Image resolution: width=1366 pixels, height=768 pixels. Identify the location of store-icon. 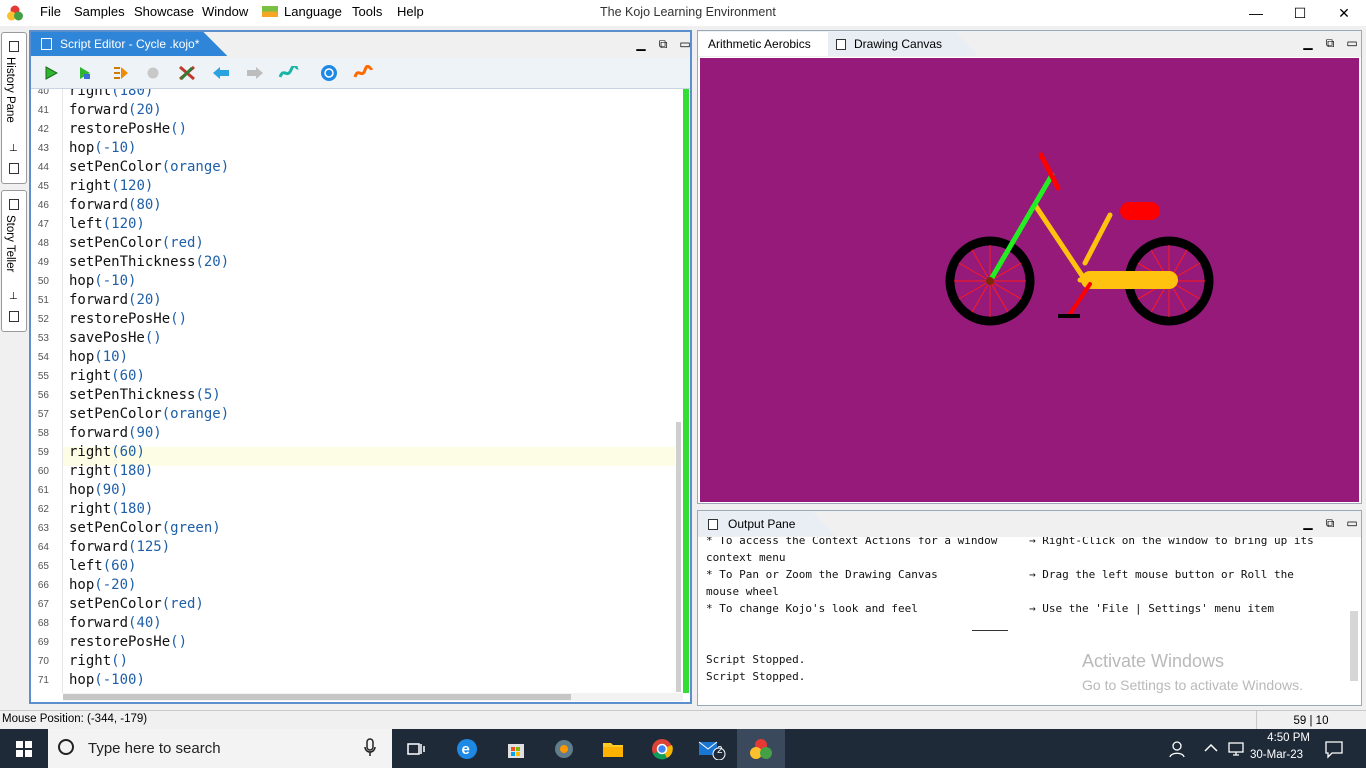
(516, 748).